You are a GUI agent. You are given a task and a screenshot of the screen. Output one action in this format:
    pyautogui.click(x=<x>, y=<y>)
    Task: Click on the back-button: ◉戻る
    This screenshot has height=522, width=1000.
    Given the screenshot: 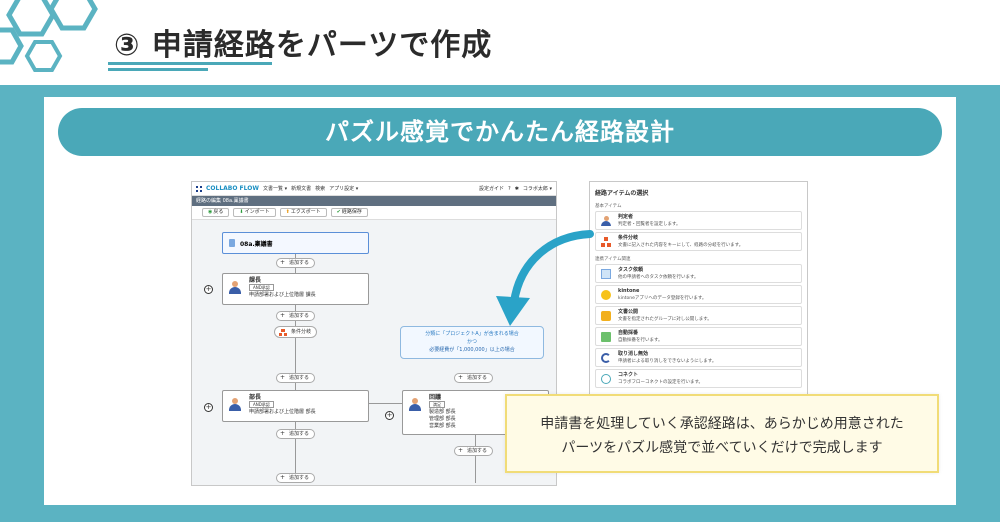 What is the action you would take?
    pyautogui.click(x=216, y=212)
    